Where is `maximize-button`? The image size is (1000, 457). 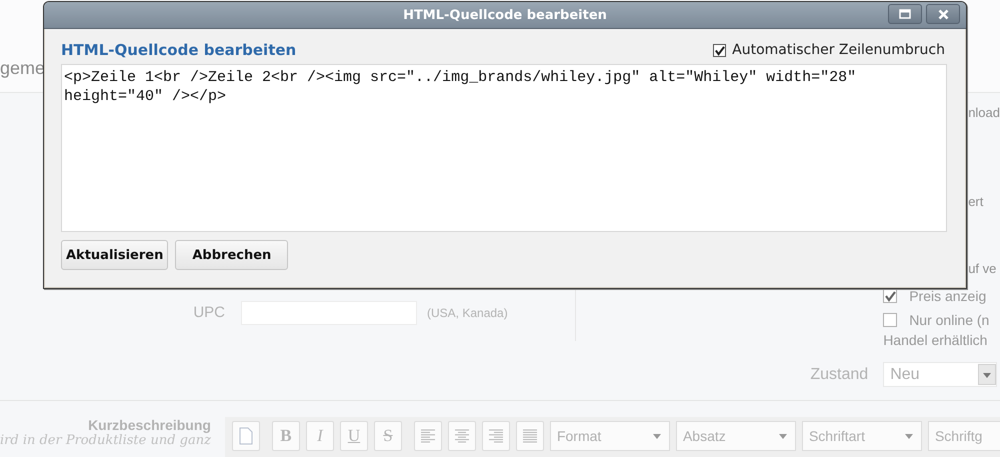
maximize-button is located at coordinates (905, 14).